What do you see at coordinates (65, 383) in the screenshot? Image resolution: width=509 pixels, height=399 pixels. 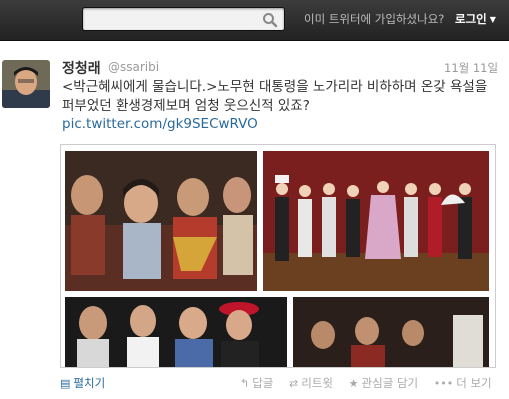 I see `expand-icon: ▤` at bounding box center [65, 383].